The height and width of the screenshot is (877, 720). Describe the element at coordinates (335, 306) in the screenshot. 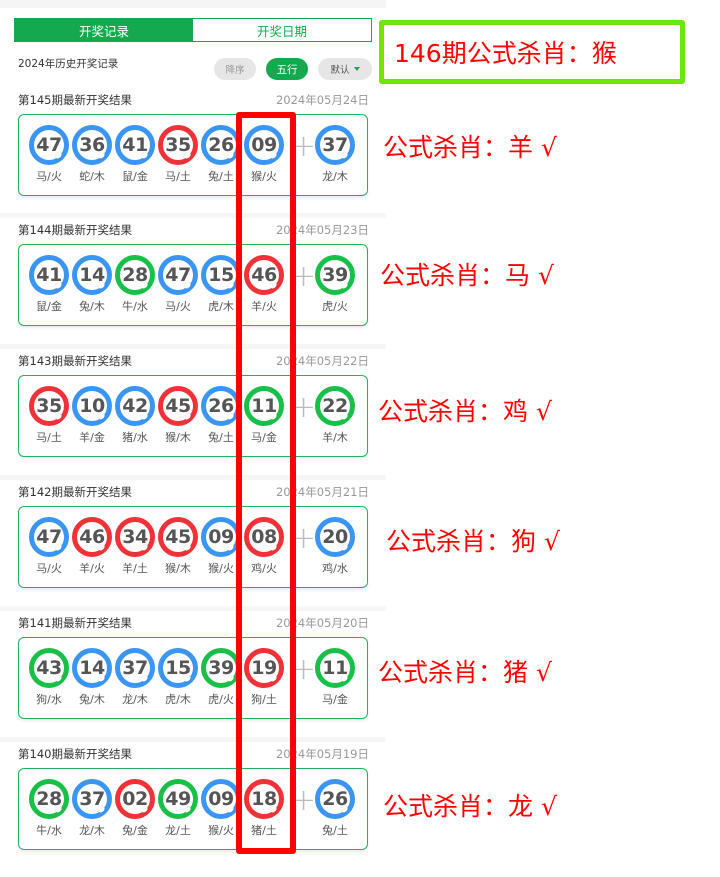

I see `zodiac-element-label: 虎/火` at that location.